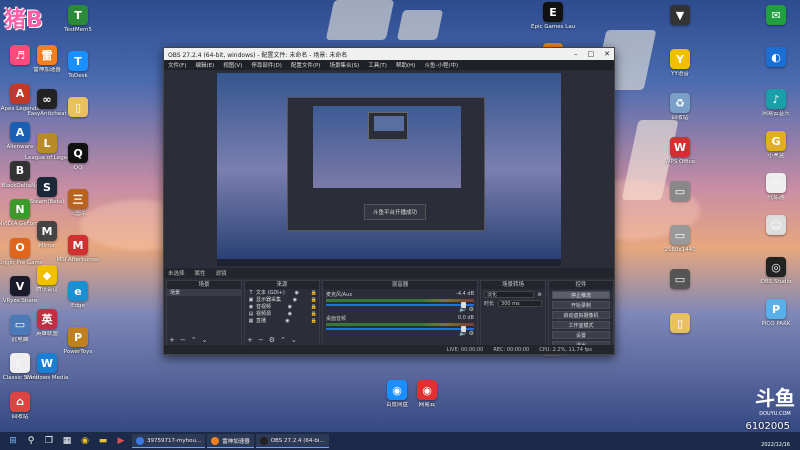 The height and width of the screenshot is (450, 800). What do you see at coordinates (776, 145) in the screenshot?
I see `desktop-icon: G 小黑盒` at bounding box center [776, 145].